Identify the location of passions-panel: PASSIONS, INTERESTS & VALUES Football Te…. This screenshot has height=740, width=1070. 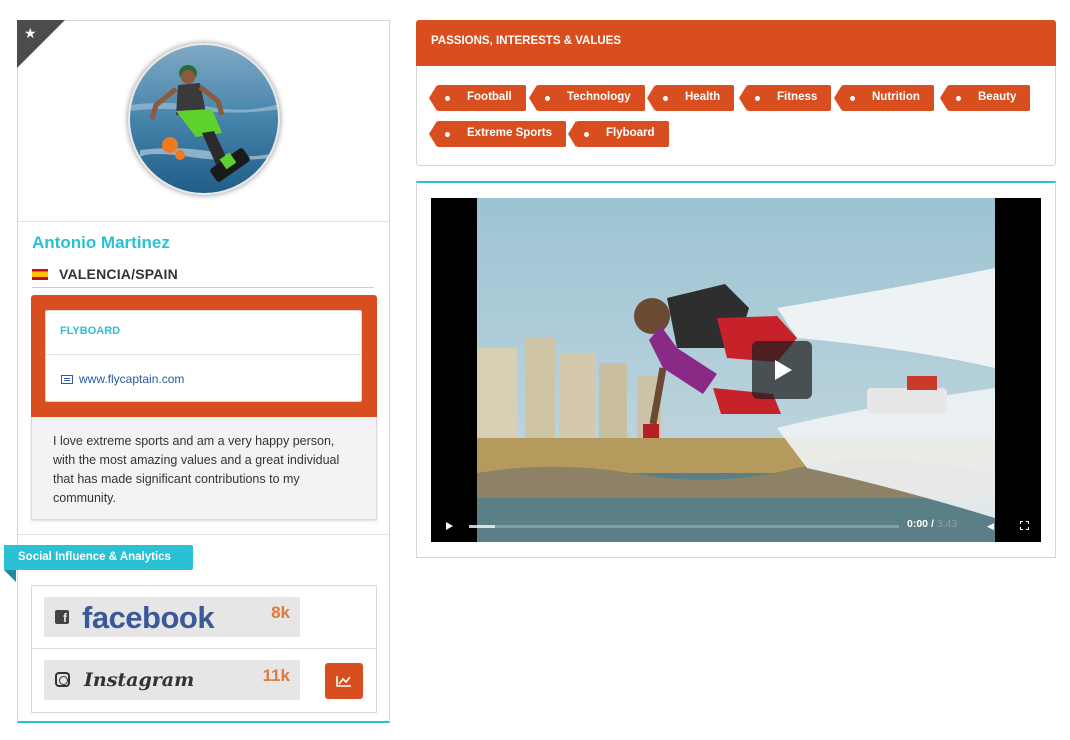
(736, 93).